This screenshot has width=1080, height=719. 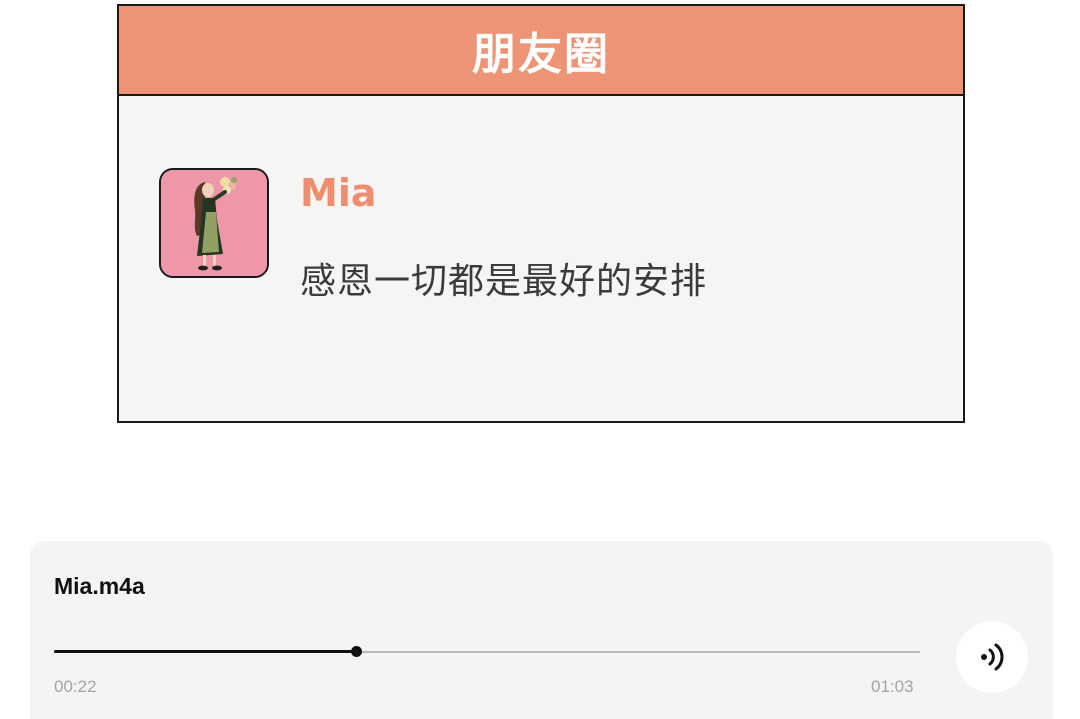 What do you see at coordinates (205, 651) in the screenshot?
I see `progress-fill` at bounding box center [205, 651].